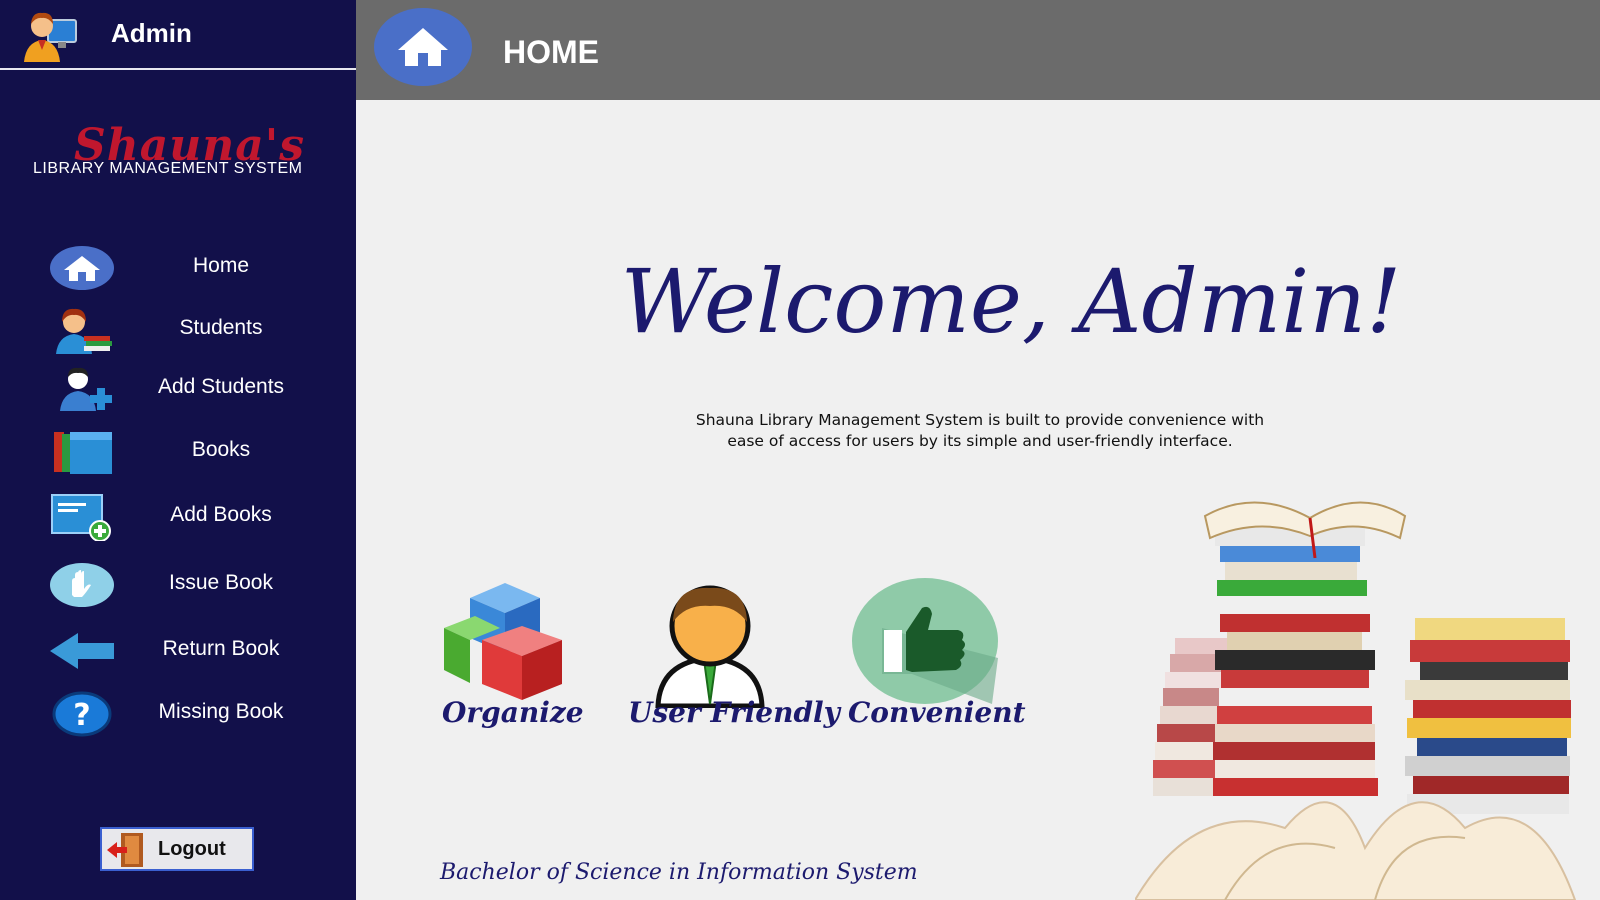 This screenshot has width=1600, height=900. I want to click on book-stack-illustration, so click(1356, 700).